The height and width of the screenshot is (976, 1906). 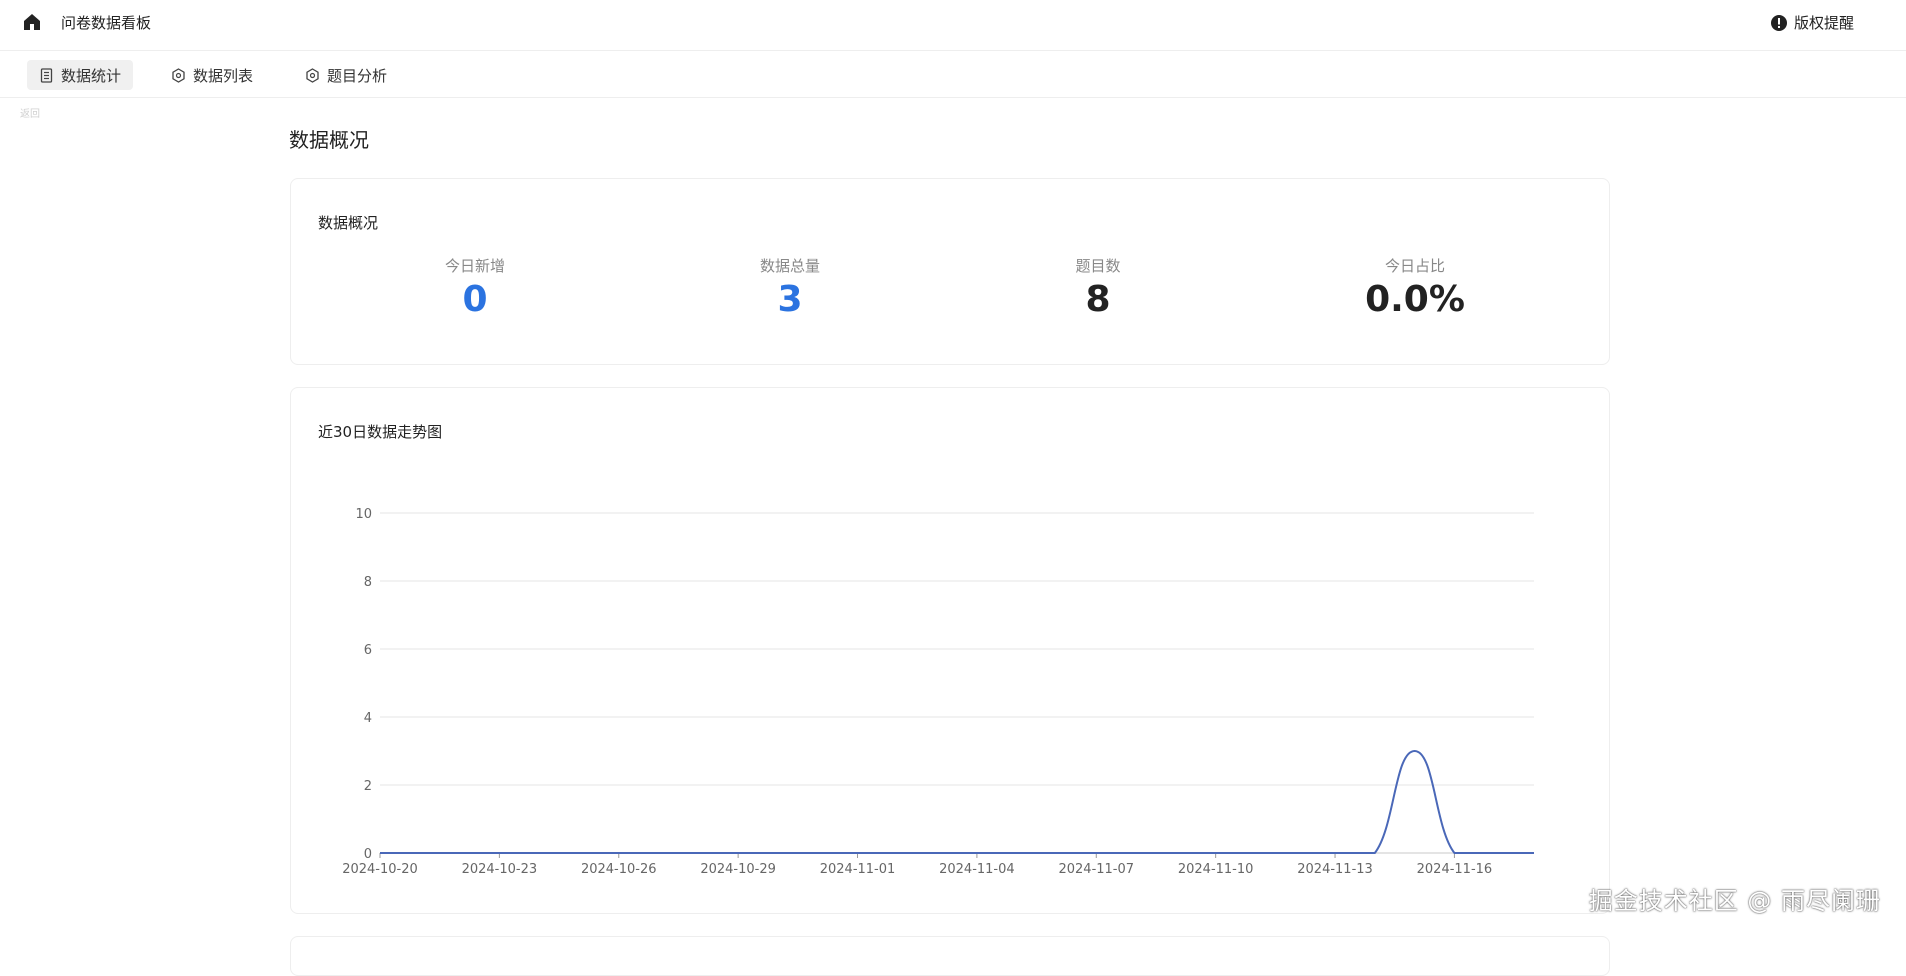 I want to click on tab-label: 数据统计, so click(x=91, y=75).